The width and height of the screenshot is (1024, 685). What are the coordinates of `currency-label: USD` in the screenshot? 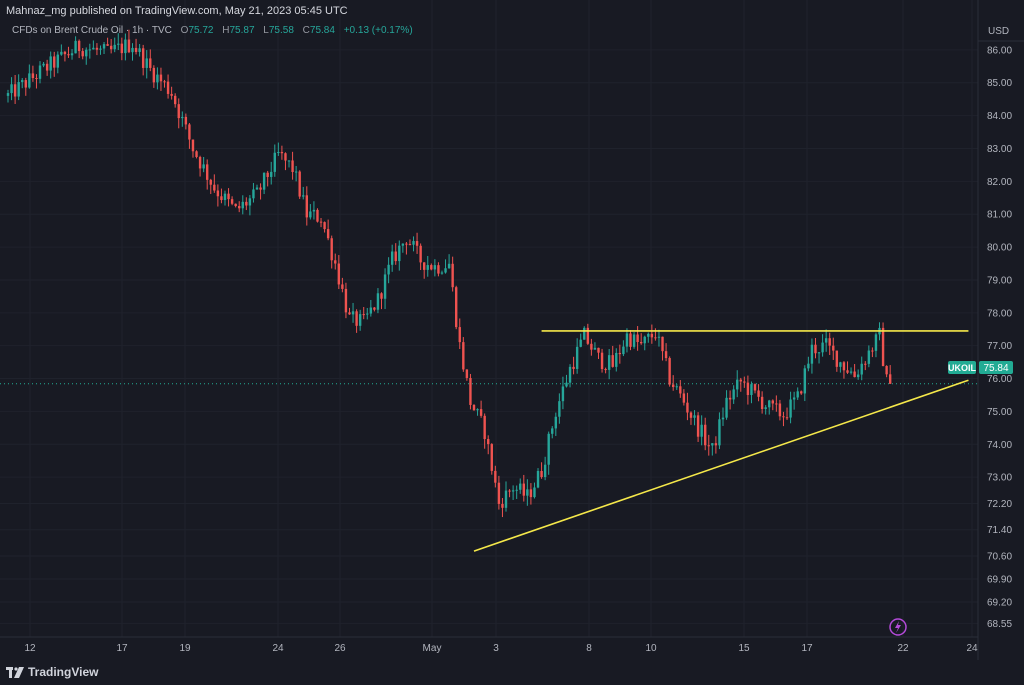 It's located at (998, 31).